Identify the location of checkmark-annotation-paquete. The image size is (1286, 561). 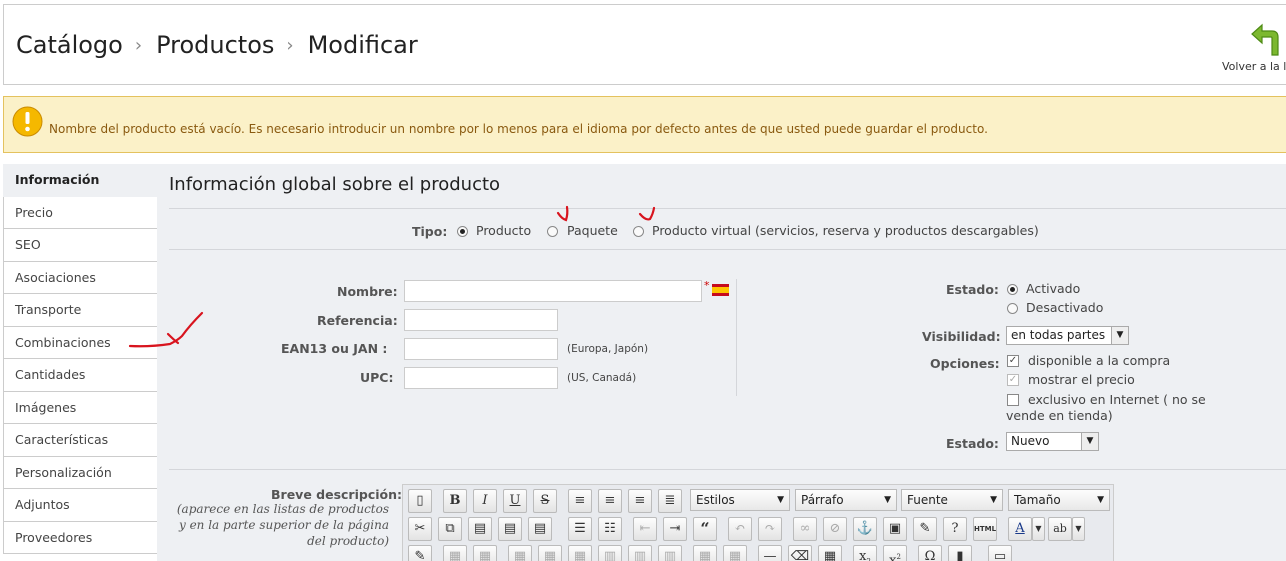
(562, 213).